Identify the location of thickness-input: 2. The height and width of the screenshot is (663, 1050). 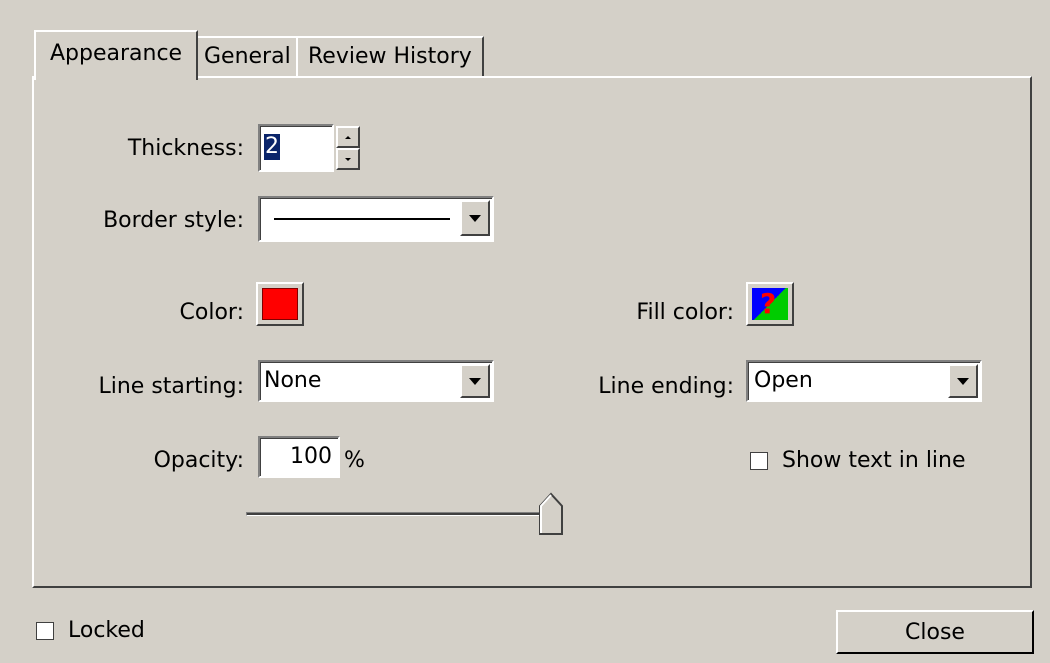
(296, 148).